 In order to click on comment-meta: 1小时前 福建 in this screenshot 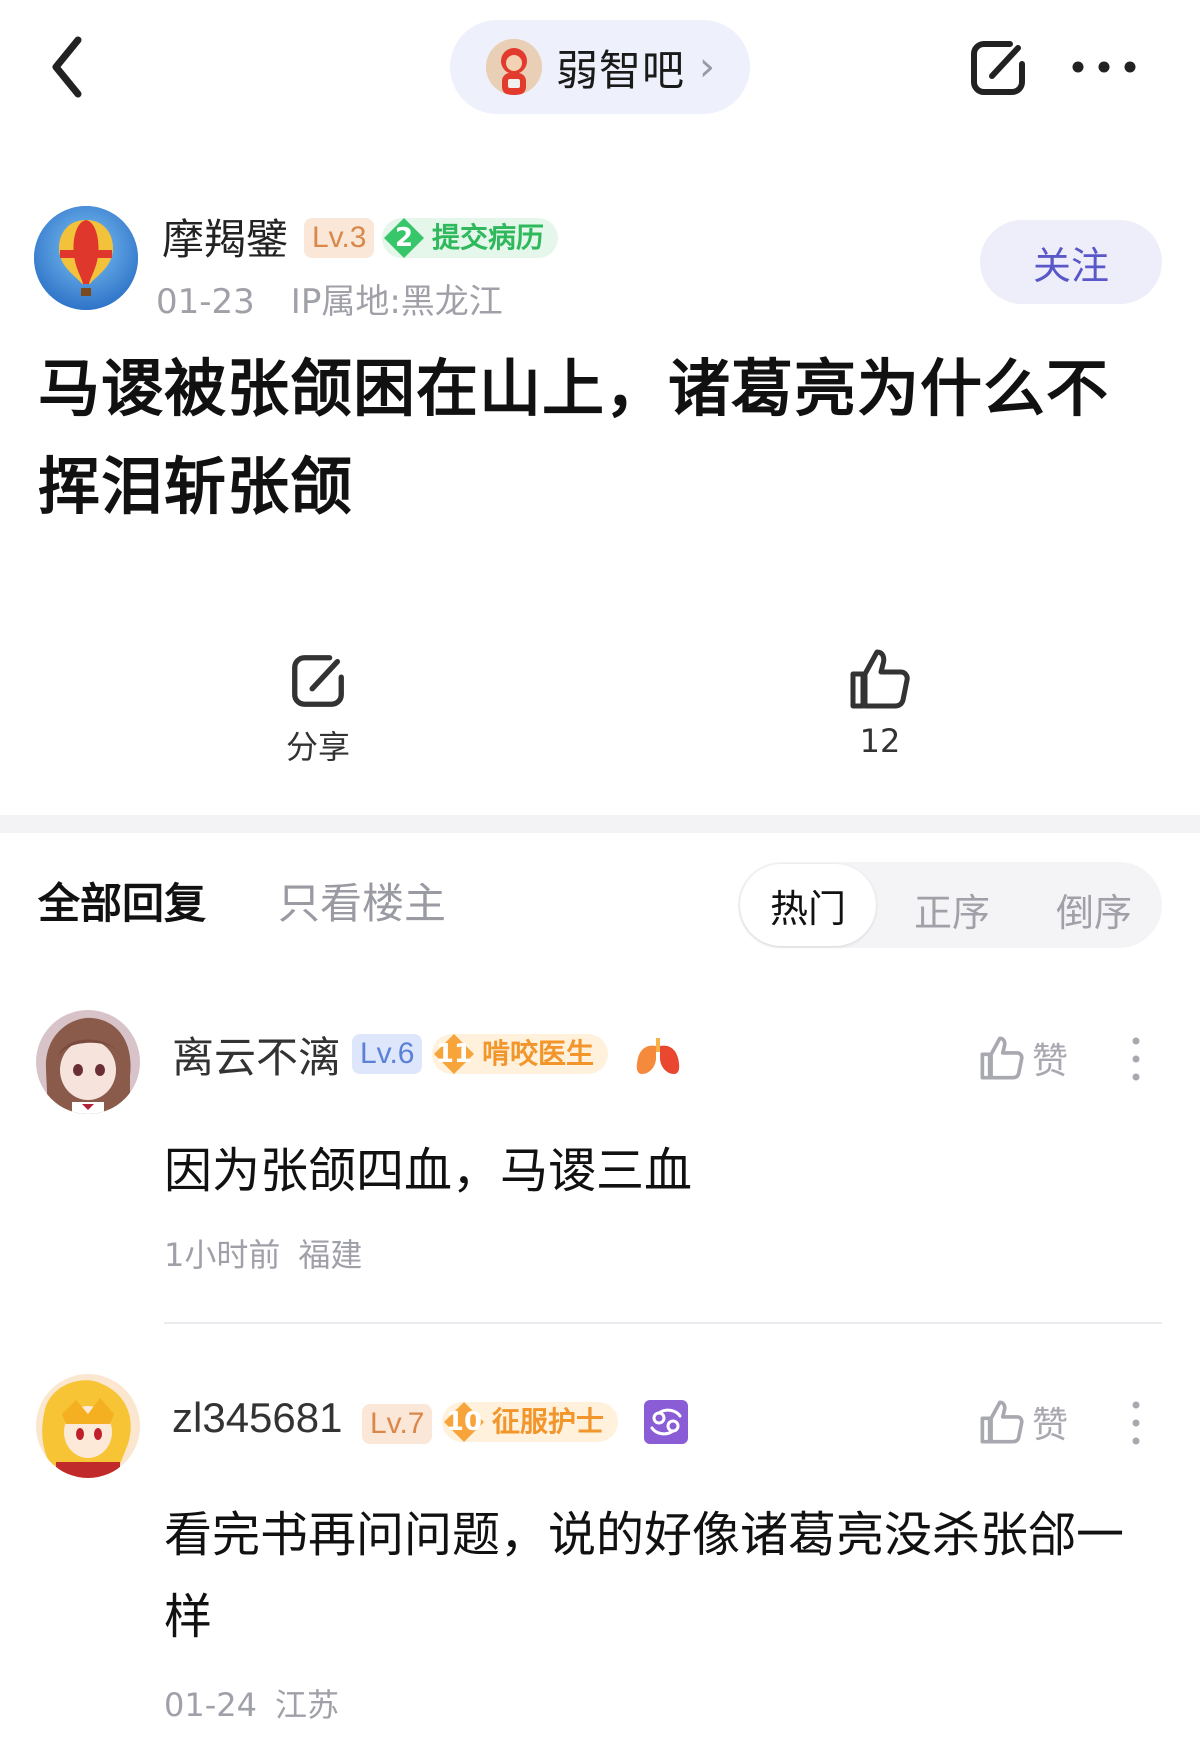, I will do `click(263, 1253)`.